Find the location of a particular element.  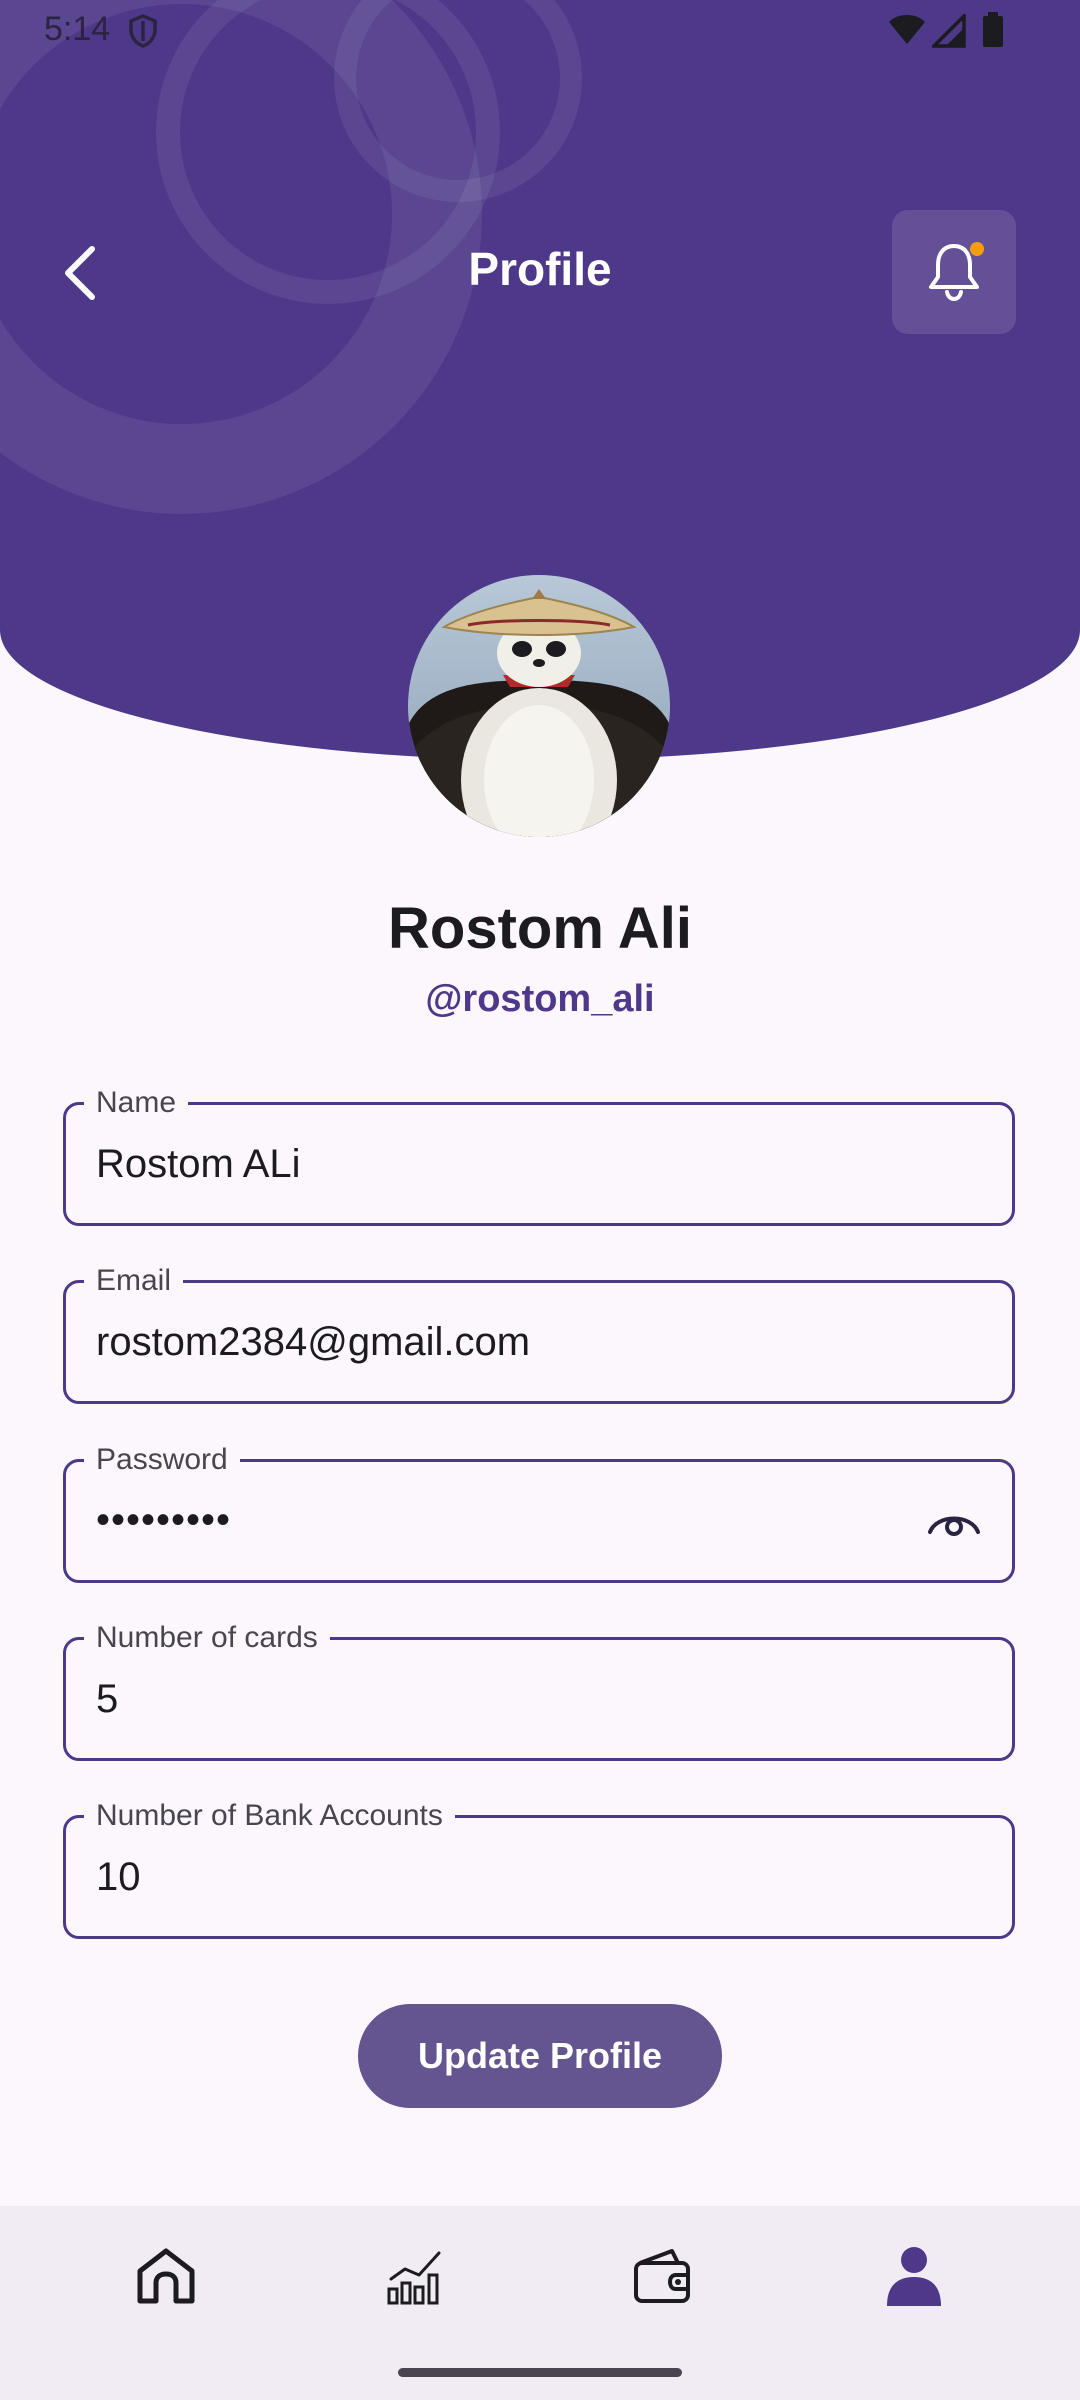

signal-icon is located at coordinates (947, 32).